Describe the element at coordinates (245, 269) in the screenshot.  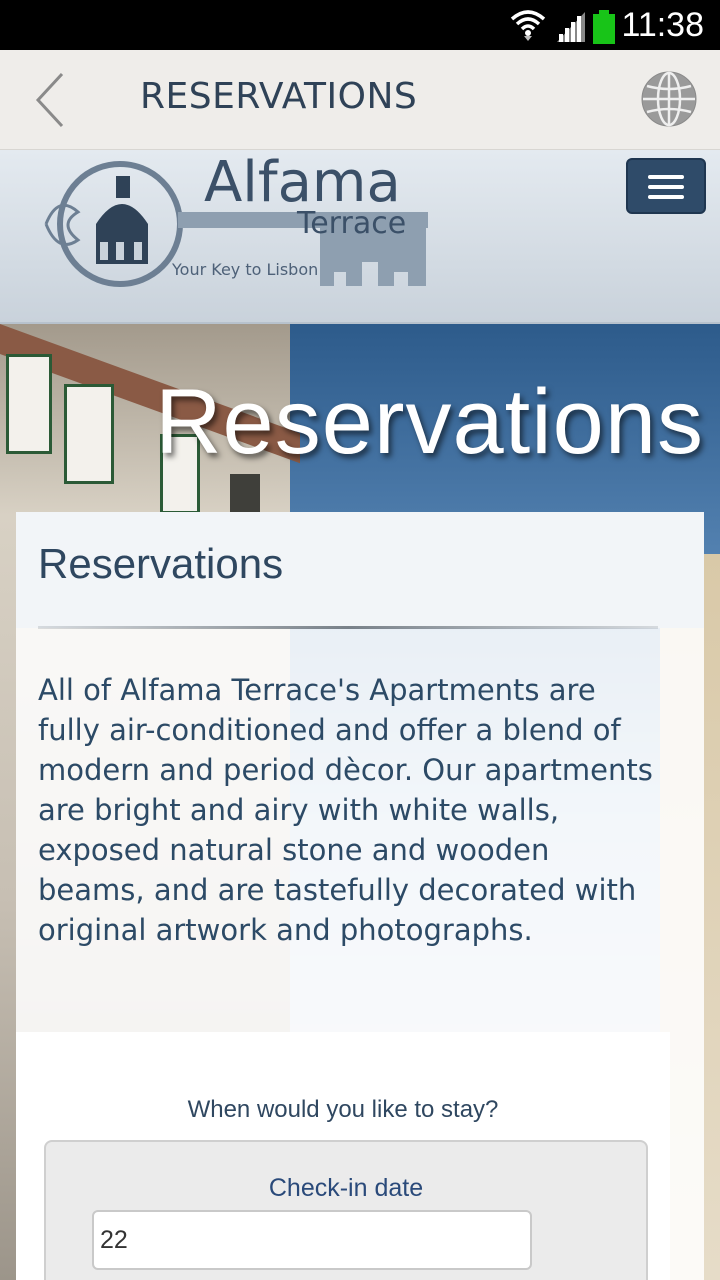
I see `brand-tagline: Your Key to Lisbon` at that location.